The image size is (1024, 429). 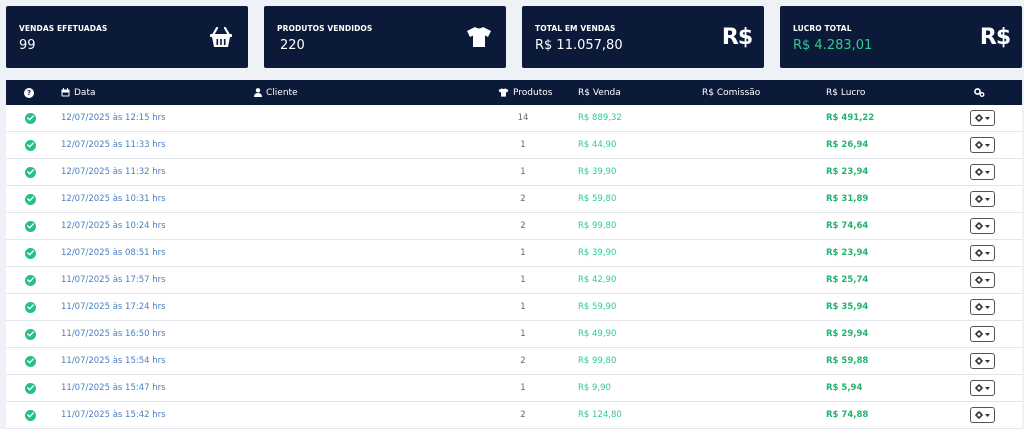 What do you see at coordinates (643, 37) in the screenshot?
I see `card-total-em-vendas: TOTAL EM VENDAS R$ 11.057,80 R$` at bounding box center [643, 37].